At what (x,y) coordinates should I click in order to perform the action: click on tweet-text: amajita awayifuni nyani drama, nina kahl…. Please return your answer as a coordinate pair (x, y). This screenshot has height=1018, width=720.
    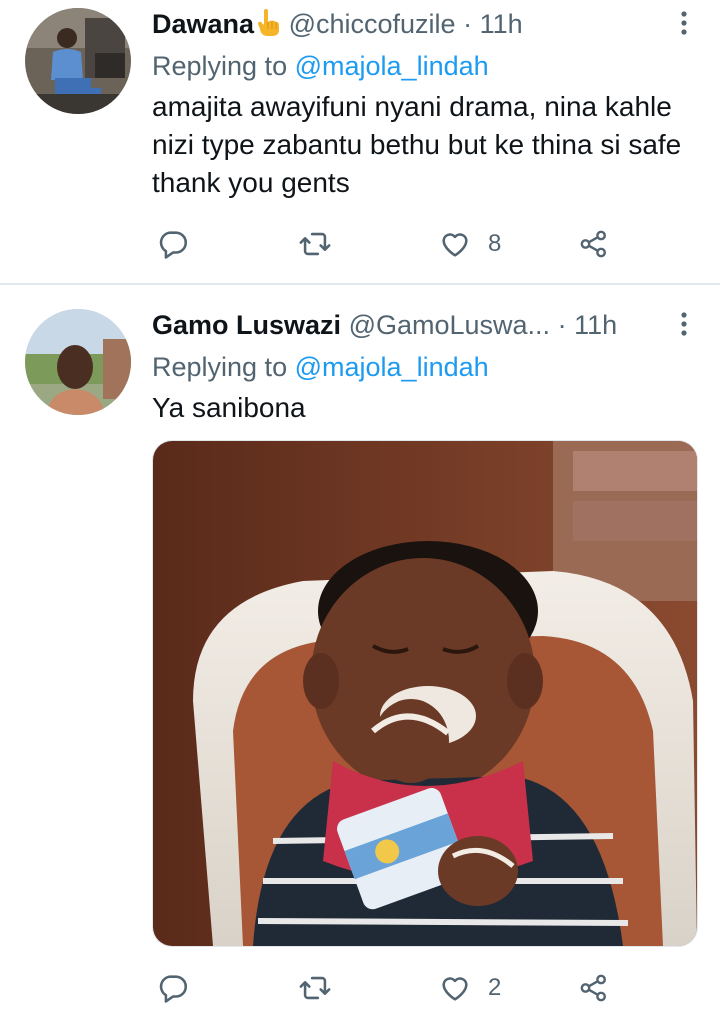
    Looking at the image, I should click on (417, 144).